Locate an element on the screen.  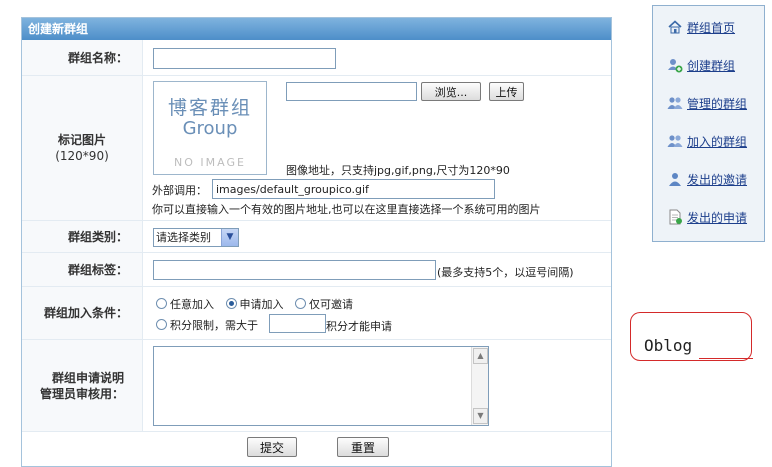
join-option-invite: 仅可邀请 is located at coordinates (324, 304).